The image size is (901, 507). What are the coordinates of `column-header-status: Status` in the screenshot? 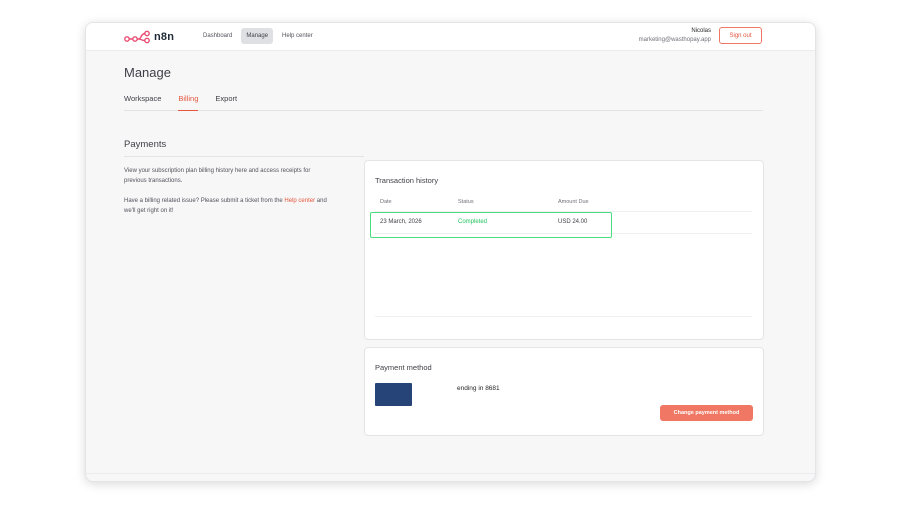 It's located at (466, 202).